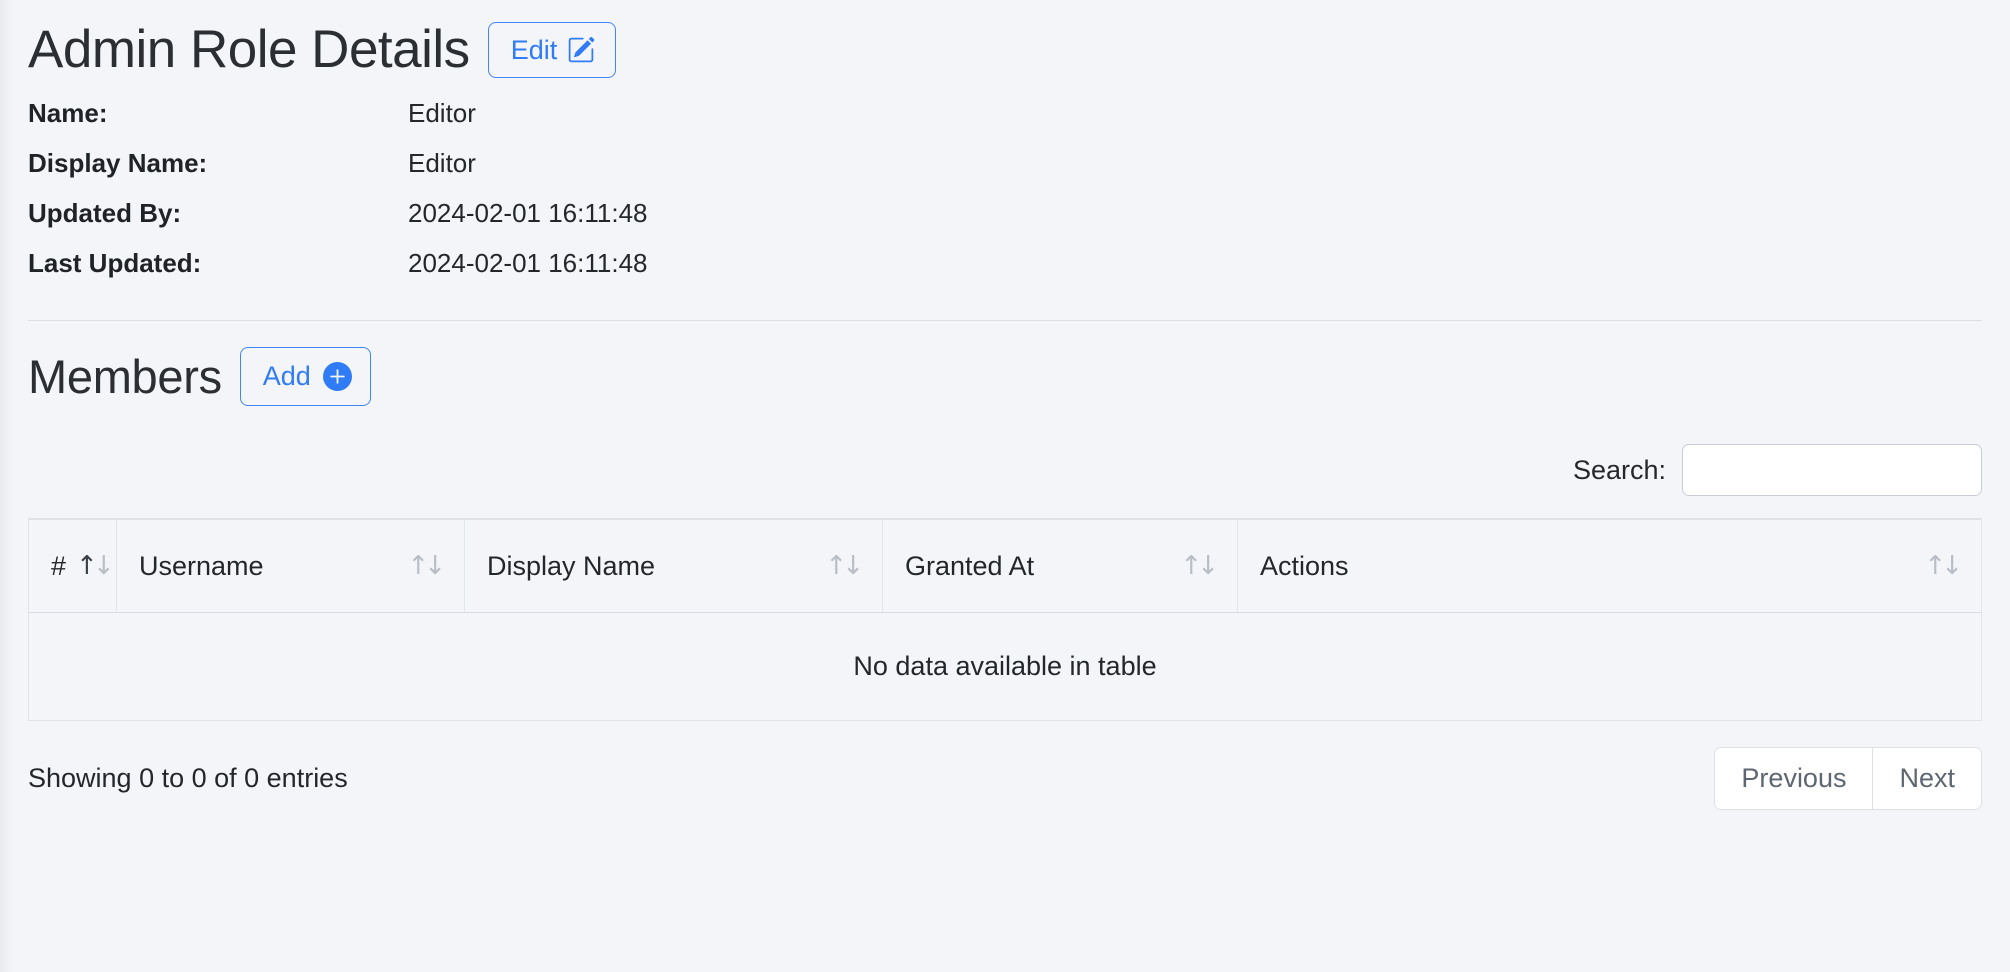  Describe the element at coordinates (286, 376) in the screenshot. I see `add-button-label: Add` at that location.